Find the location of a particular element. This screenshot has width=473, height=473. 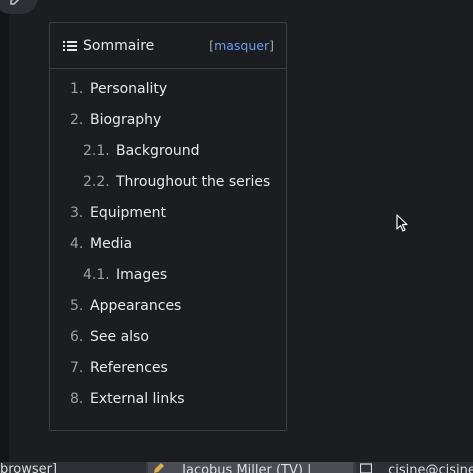

toc-toggle: [masquer] is located at coordinates (241, 45).